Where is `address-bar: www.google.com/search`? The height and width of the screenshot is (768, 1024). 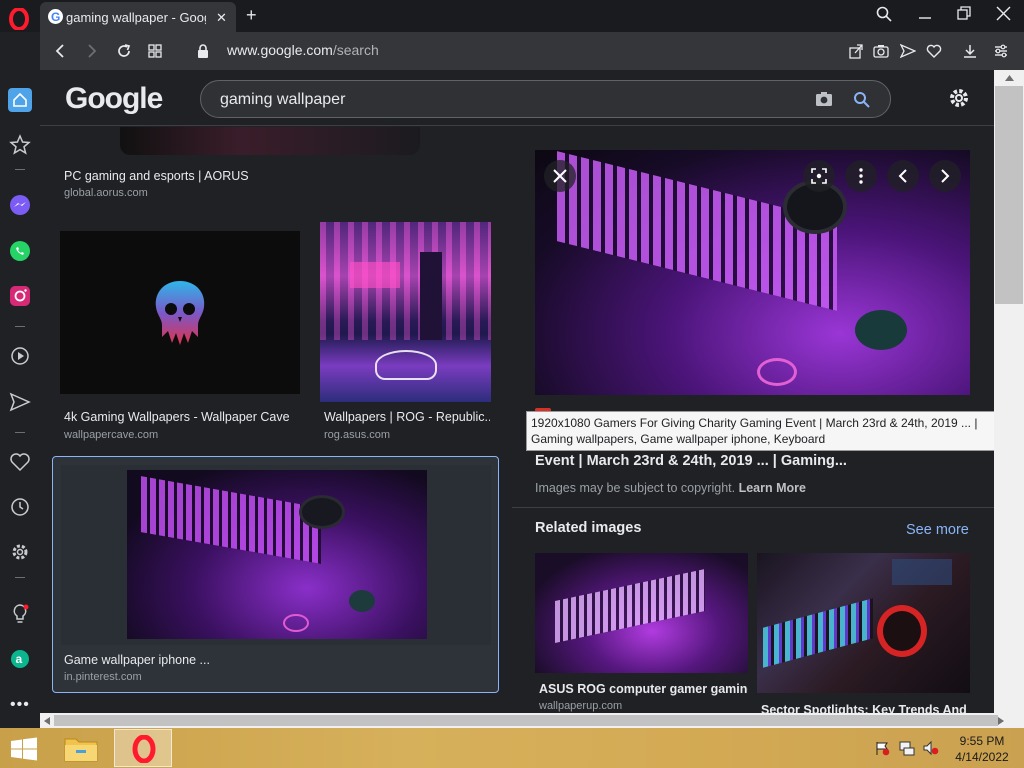
address-bar: www.google.com/search is located at coordinates (532, 51).